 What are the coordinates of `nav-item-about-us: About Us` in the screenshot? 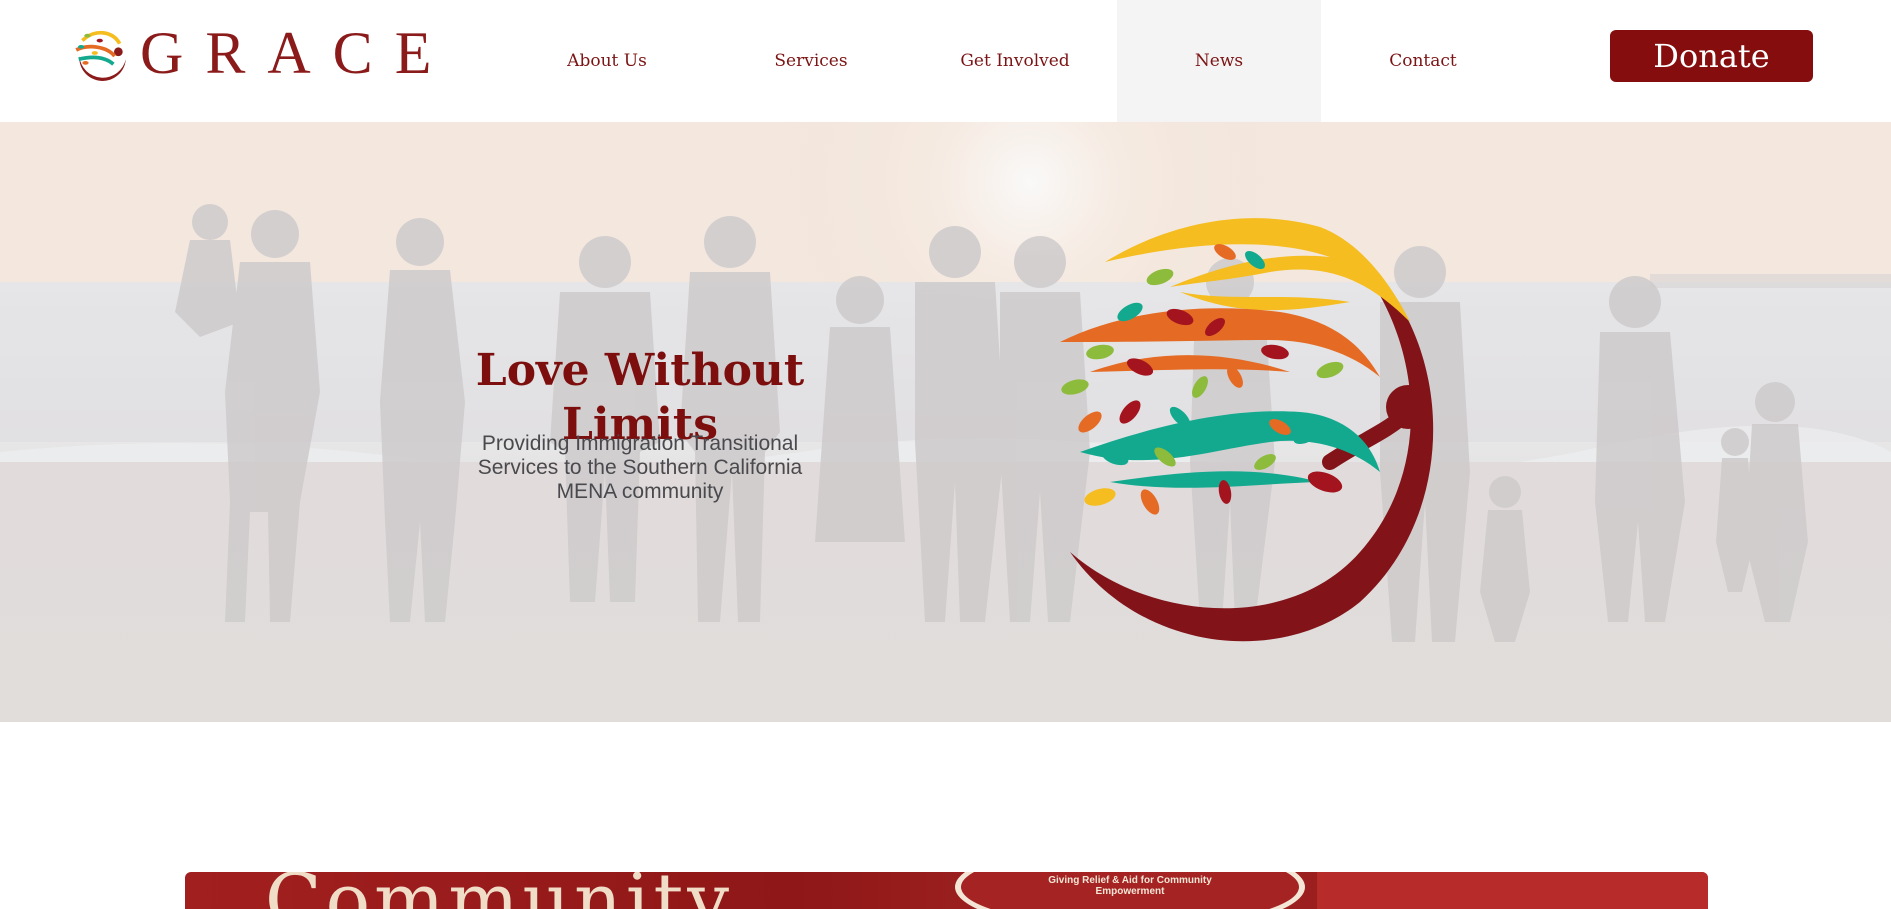 It's located at (607, 61).